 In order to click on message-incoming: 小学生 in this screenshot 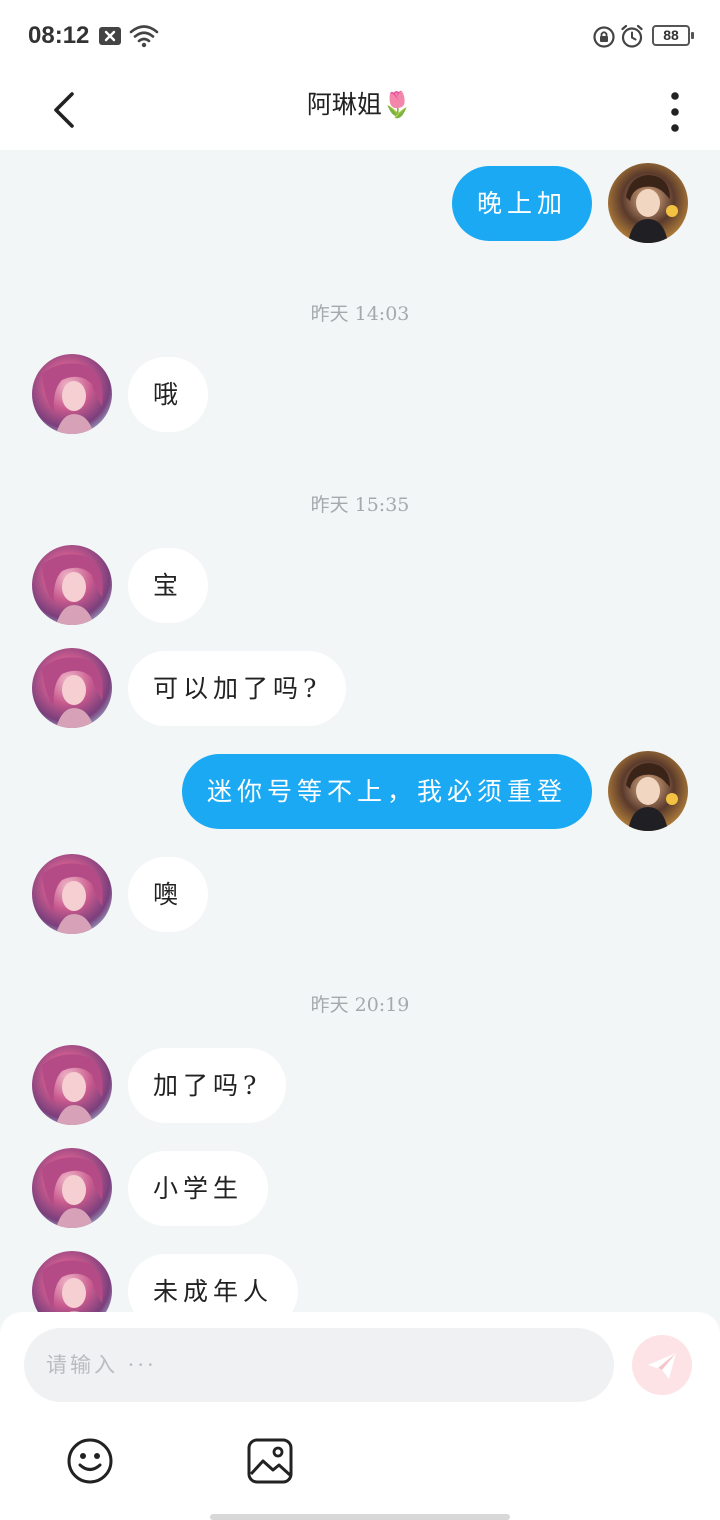, I will do `click(360, 1189)`.